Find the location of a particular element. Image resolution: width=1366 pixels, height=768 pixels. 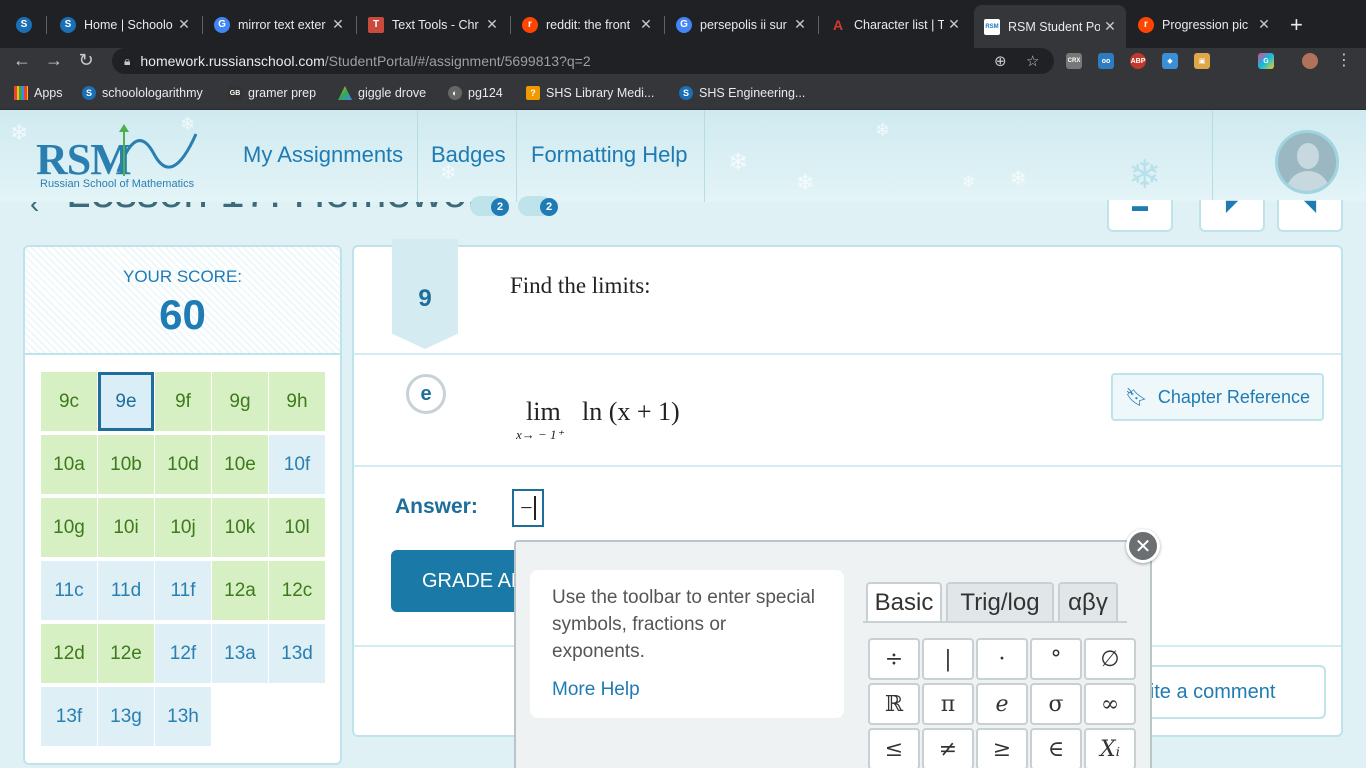

browser-tab-active: RSM RSM Student Po ✕ is located at coordinates (1050, 26).